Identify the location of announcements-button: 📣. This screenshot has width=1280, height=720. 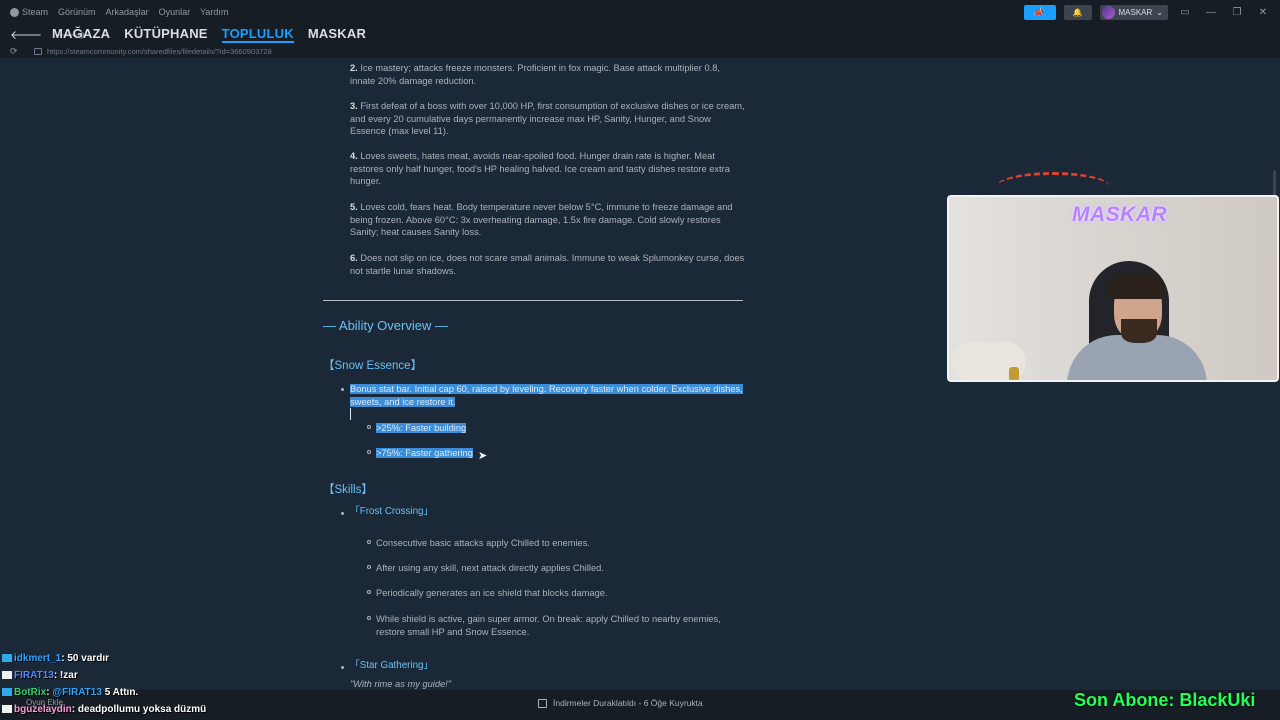
(1039, 12).